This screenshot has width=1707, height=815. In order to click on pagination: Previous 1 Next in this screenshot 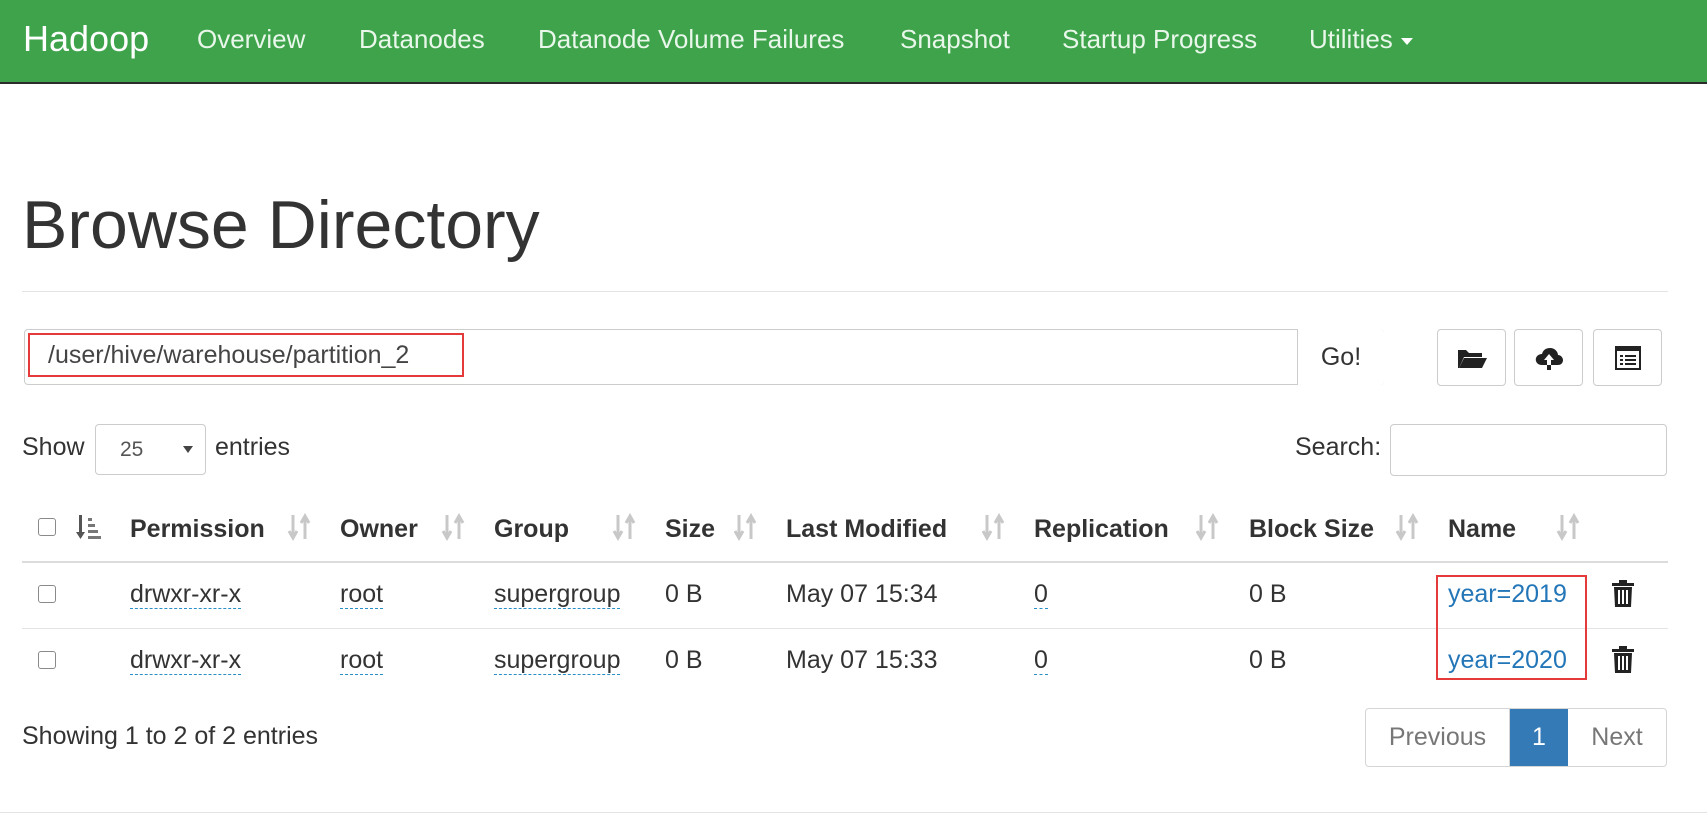, I will do `click(1516, 737)`.